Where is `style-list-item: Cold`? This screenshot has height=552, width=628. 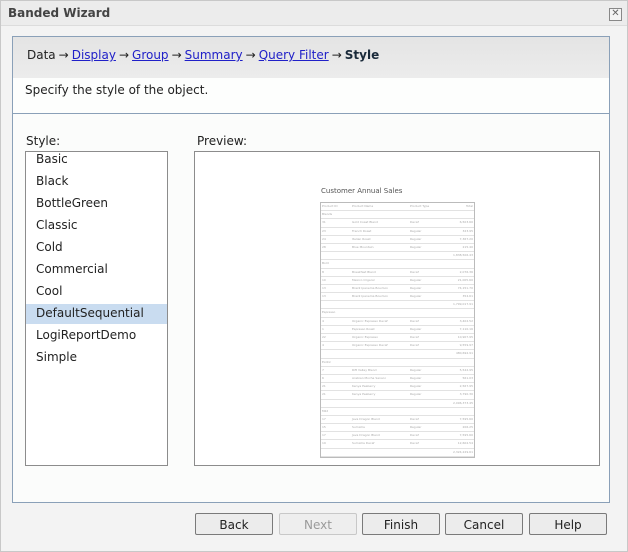
style-list-item: Cold is located at coordinates (96, 248).